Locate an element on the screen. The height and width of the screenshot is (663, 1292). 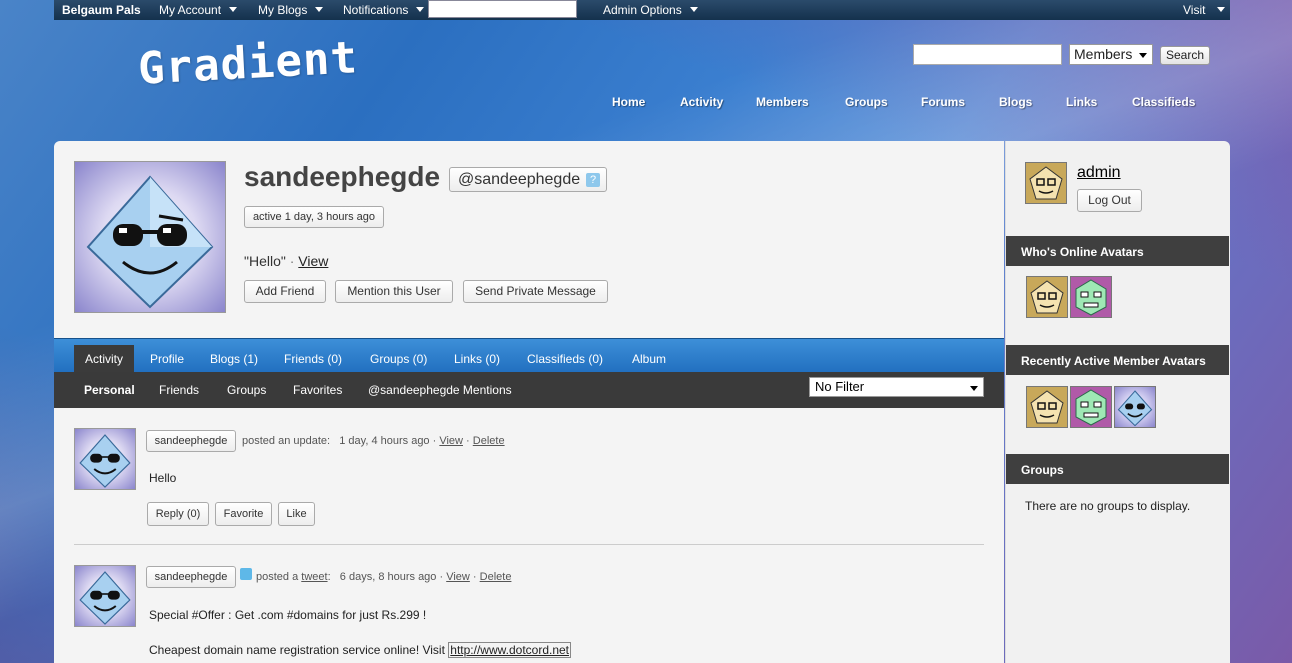
send-private-message-button: Send Private Message is located at coordinates (535, 291).